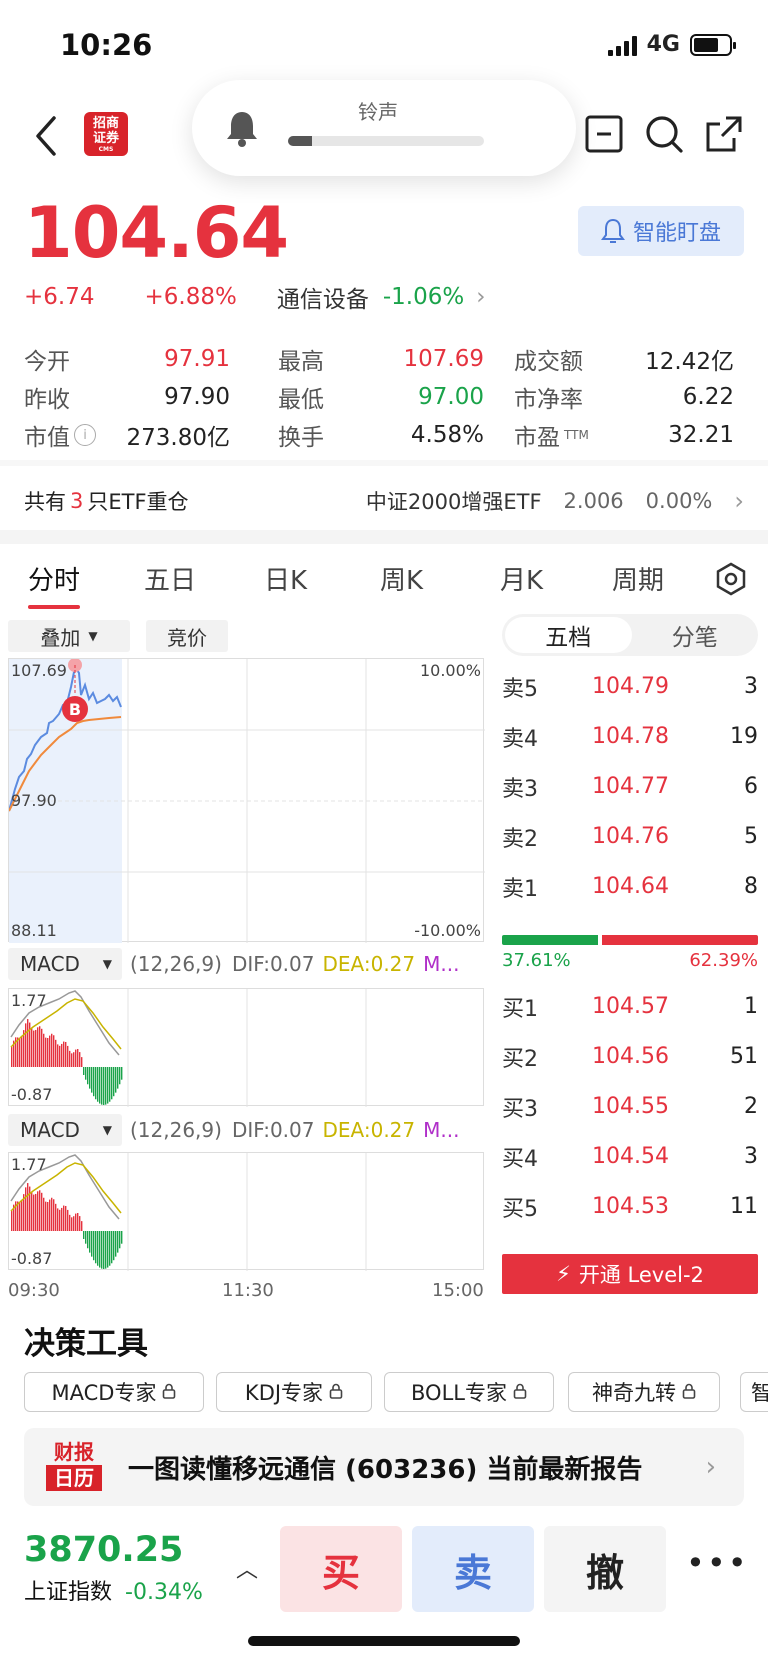 The image size is (768, 1663). Describe the element at coordinates (47, 362) in the screenshot. I see `stat-label: 今开` at that location.